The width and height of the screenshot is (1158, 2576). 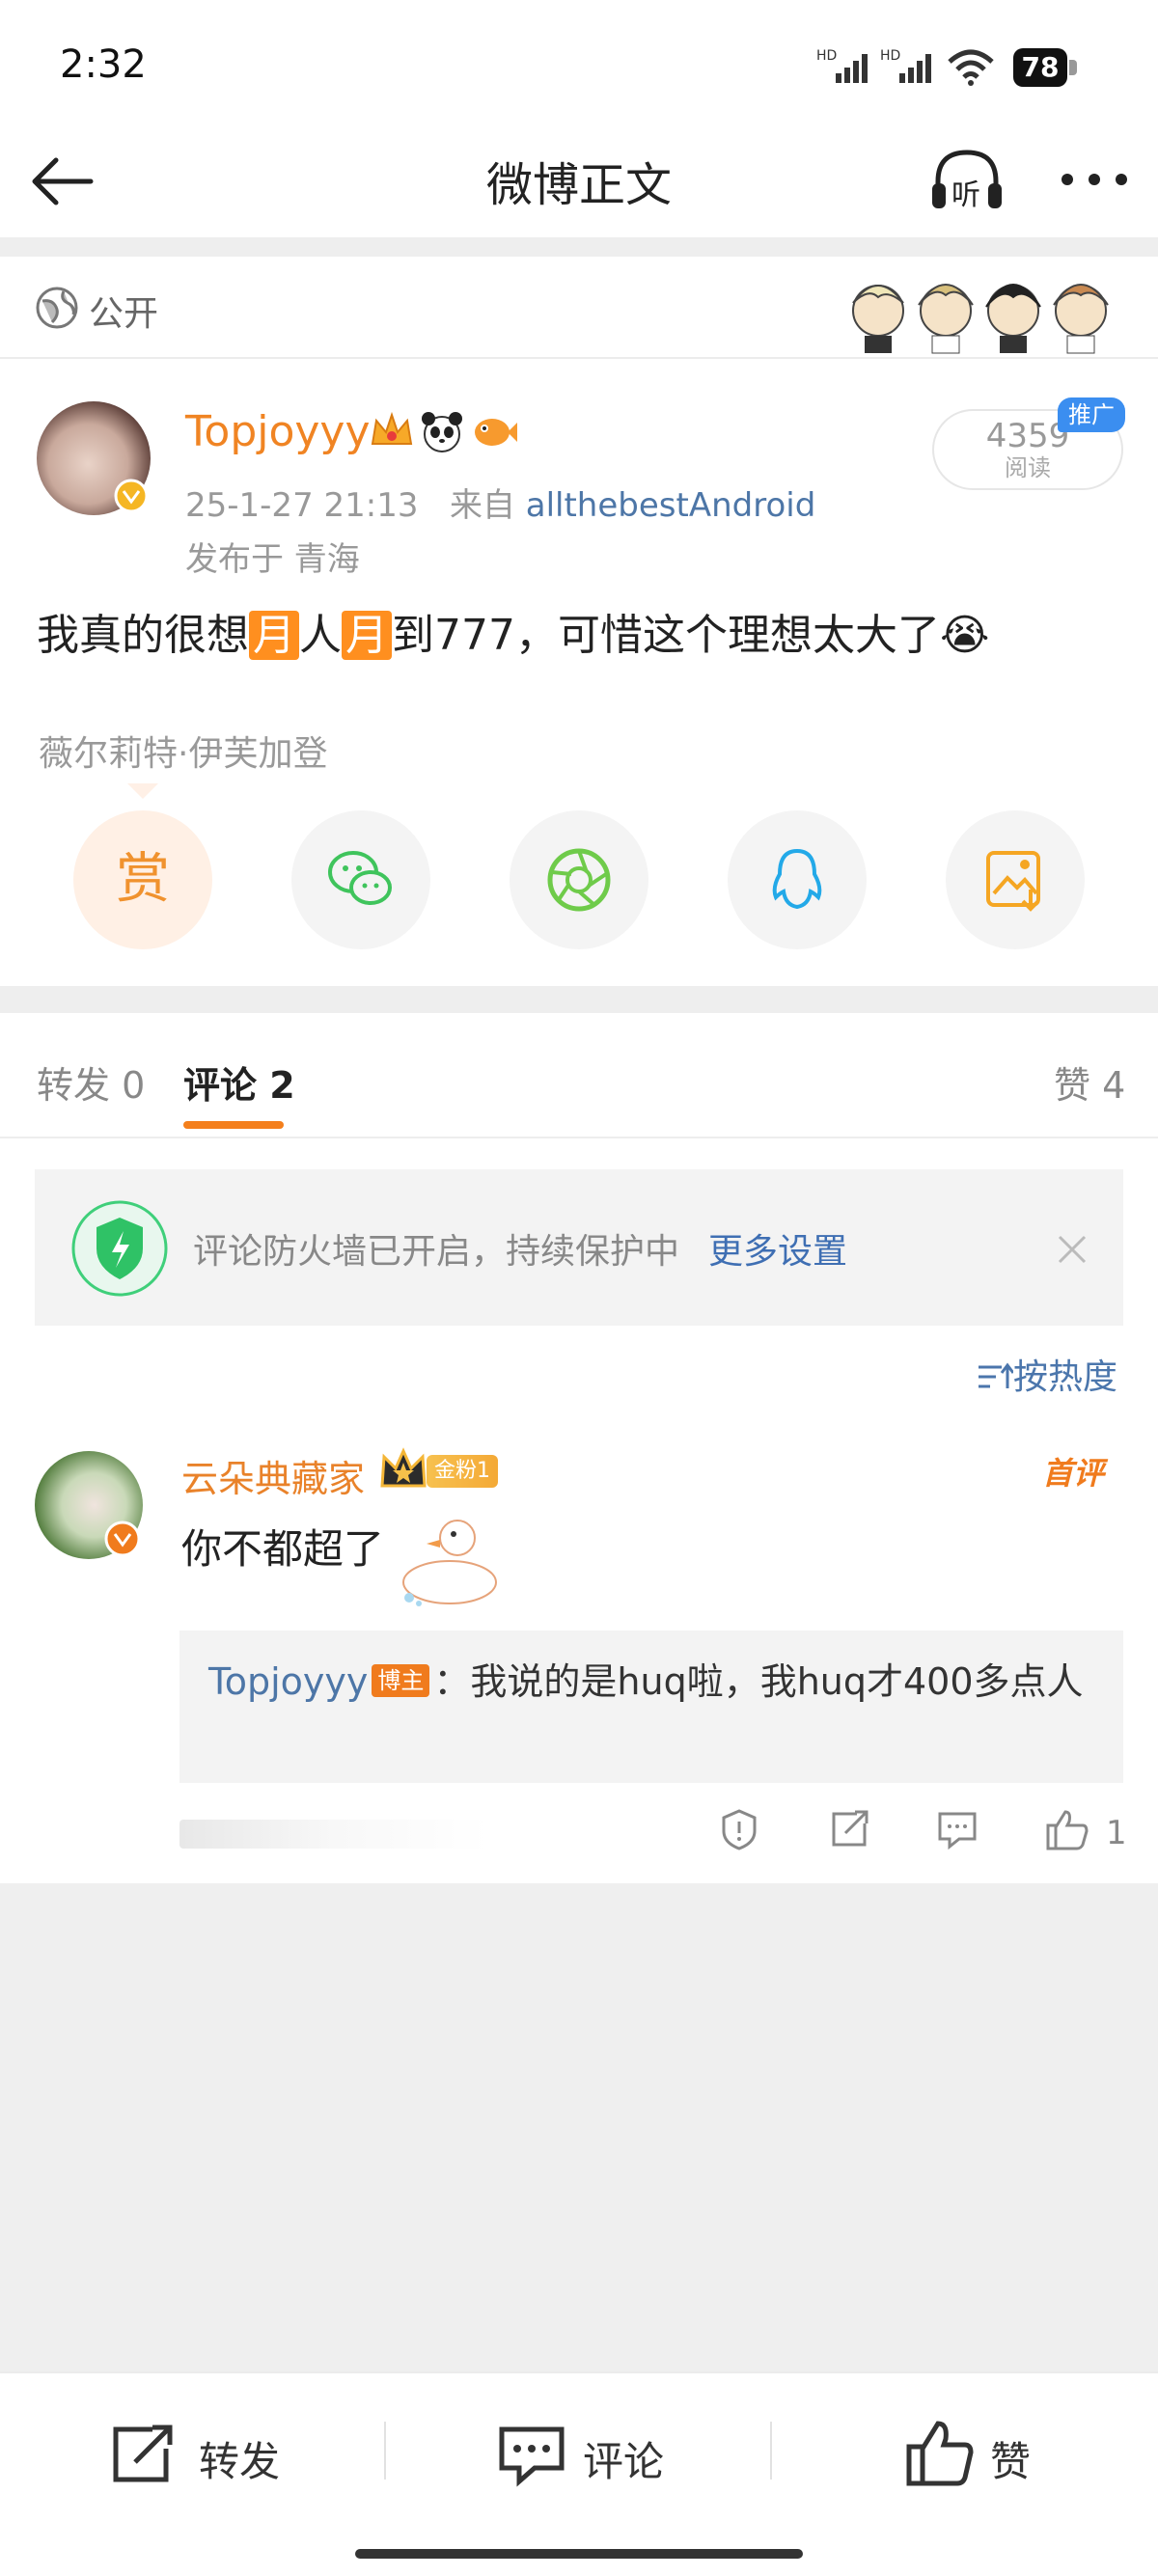 I want to click on like-label: 赞, so click(x=1010, y=2459).